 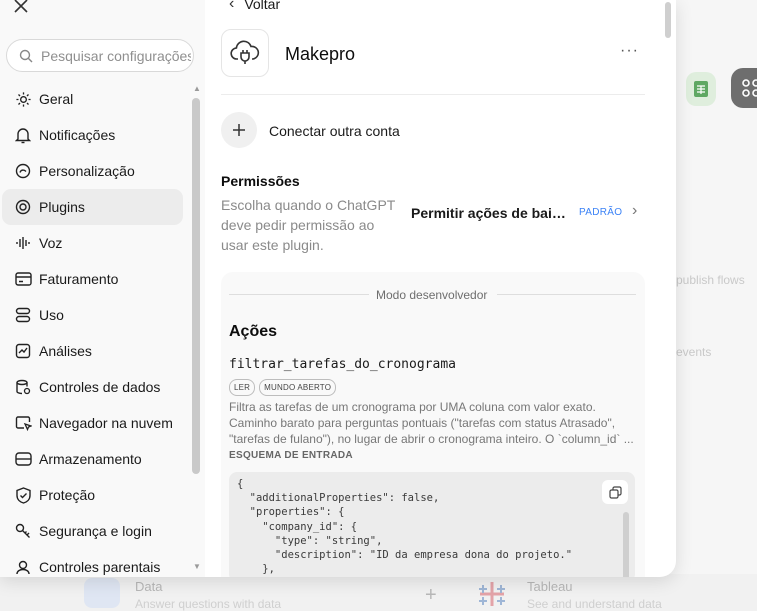 I want to click on sidebar-item-label: Geral, so click(x=56, y=99).